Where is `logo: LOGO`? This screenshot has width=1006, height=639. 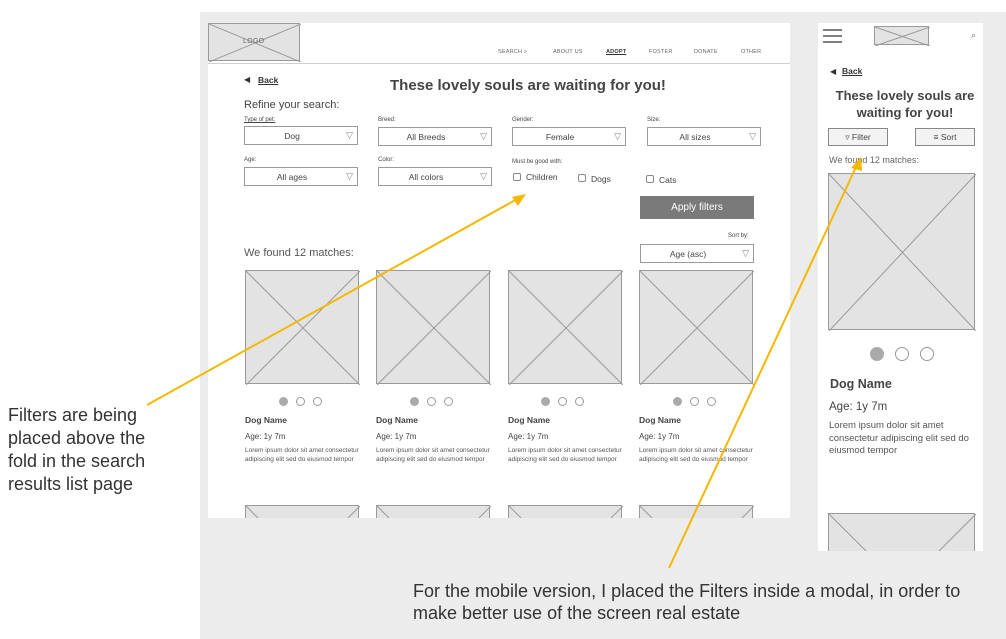 logo: LOGO is located at coordinates (254, 42).